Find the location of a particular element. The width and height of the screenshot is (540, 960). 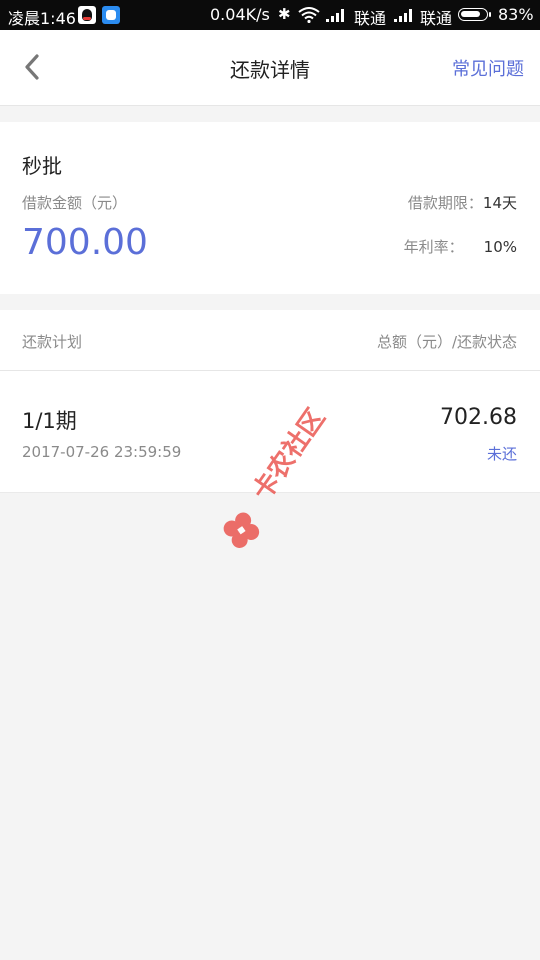

loan-amount-label: 借款金额（元） is located at coordinates (75, 203).